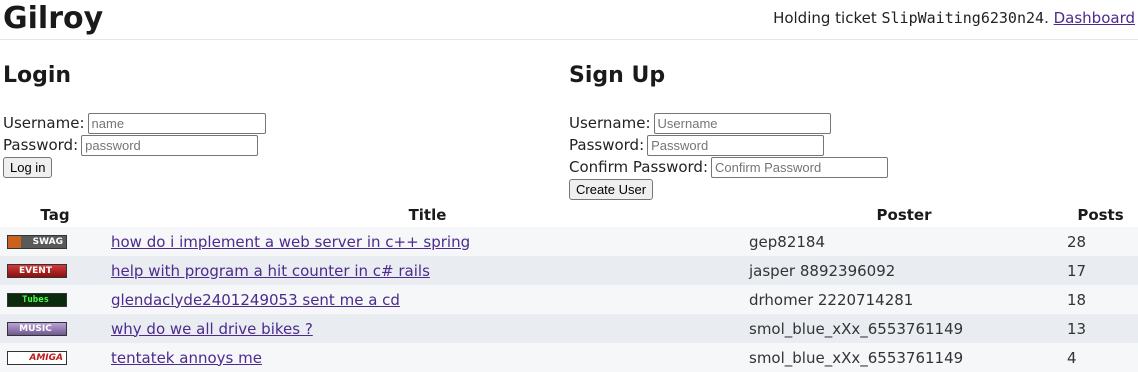 The image size is (1138, 372). Describe the element at coordinates (617, 75) in the screenshot. I see `signup-heading: Sign Up` at that location.